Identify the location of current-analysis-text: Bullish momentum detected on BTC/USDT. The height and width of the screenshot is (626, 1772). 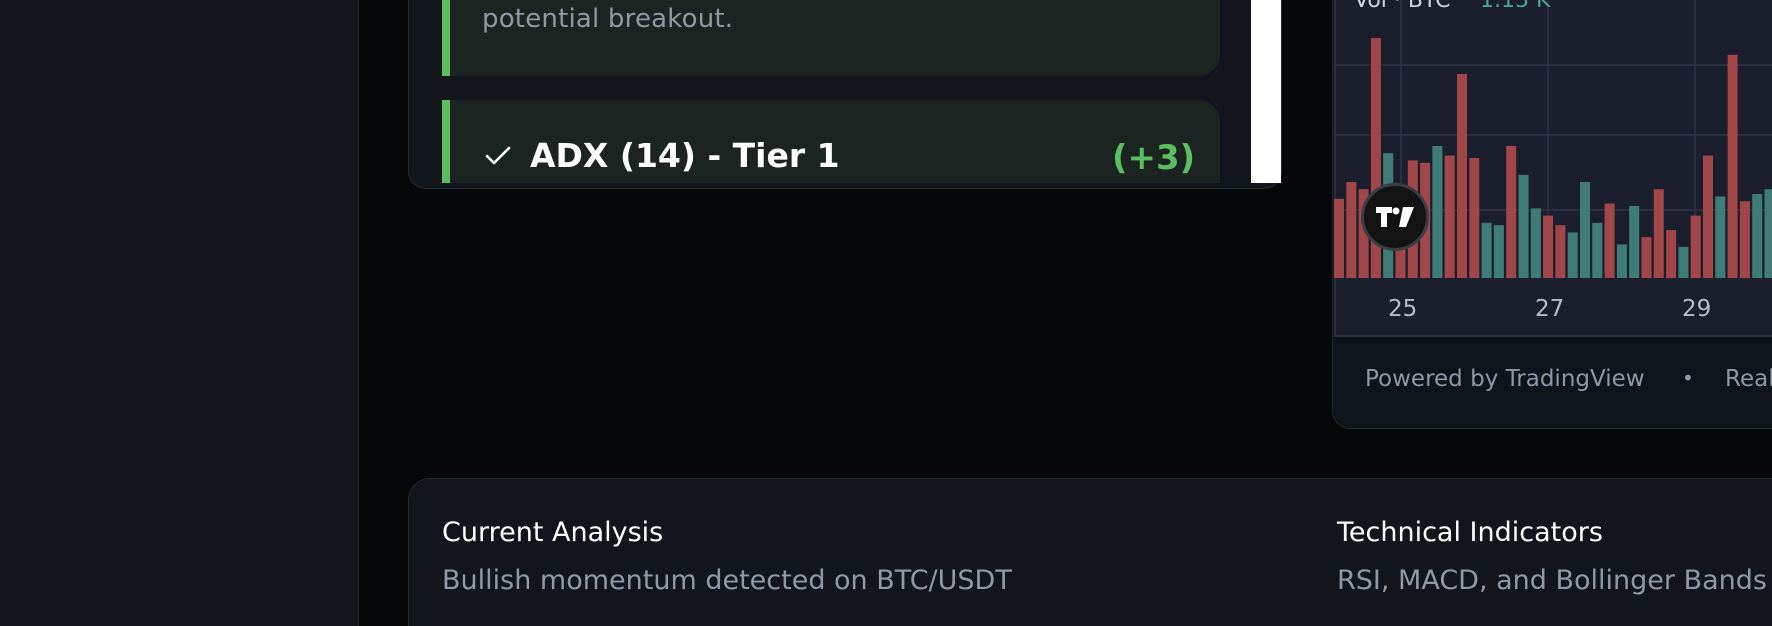
(727, 580).